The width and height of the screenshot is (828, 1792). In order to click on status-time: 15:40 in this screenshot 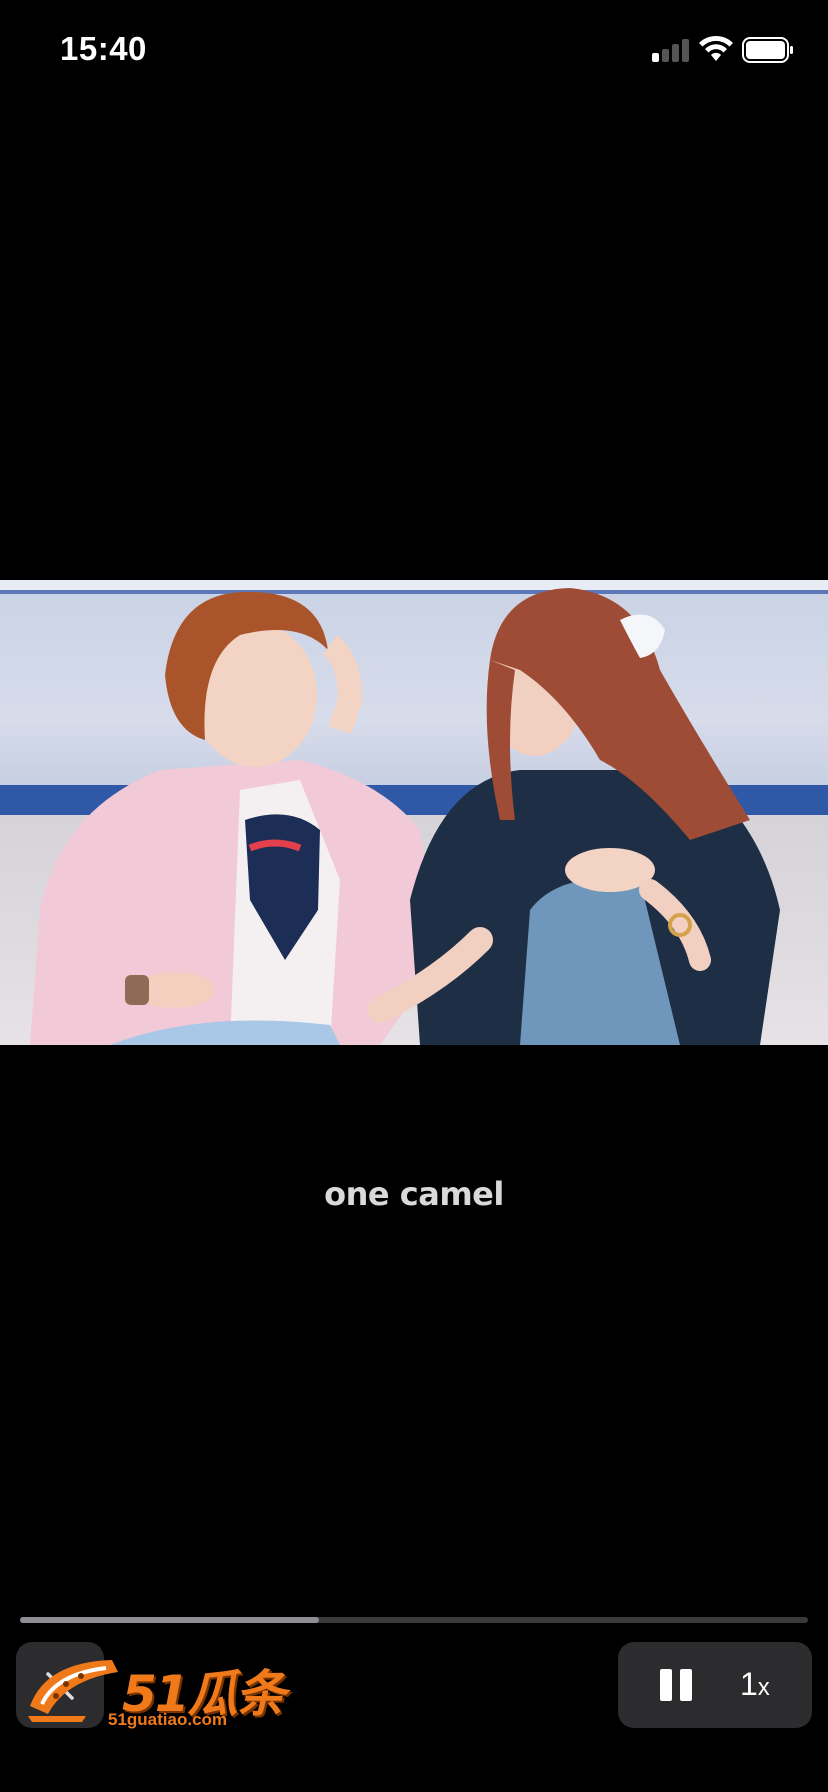, I will do `click(103, 48)`.